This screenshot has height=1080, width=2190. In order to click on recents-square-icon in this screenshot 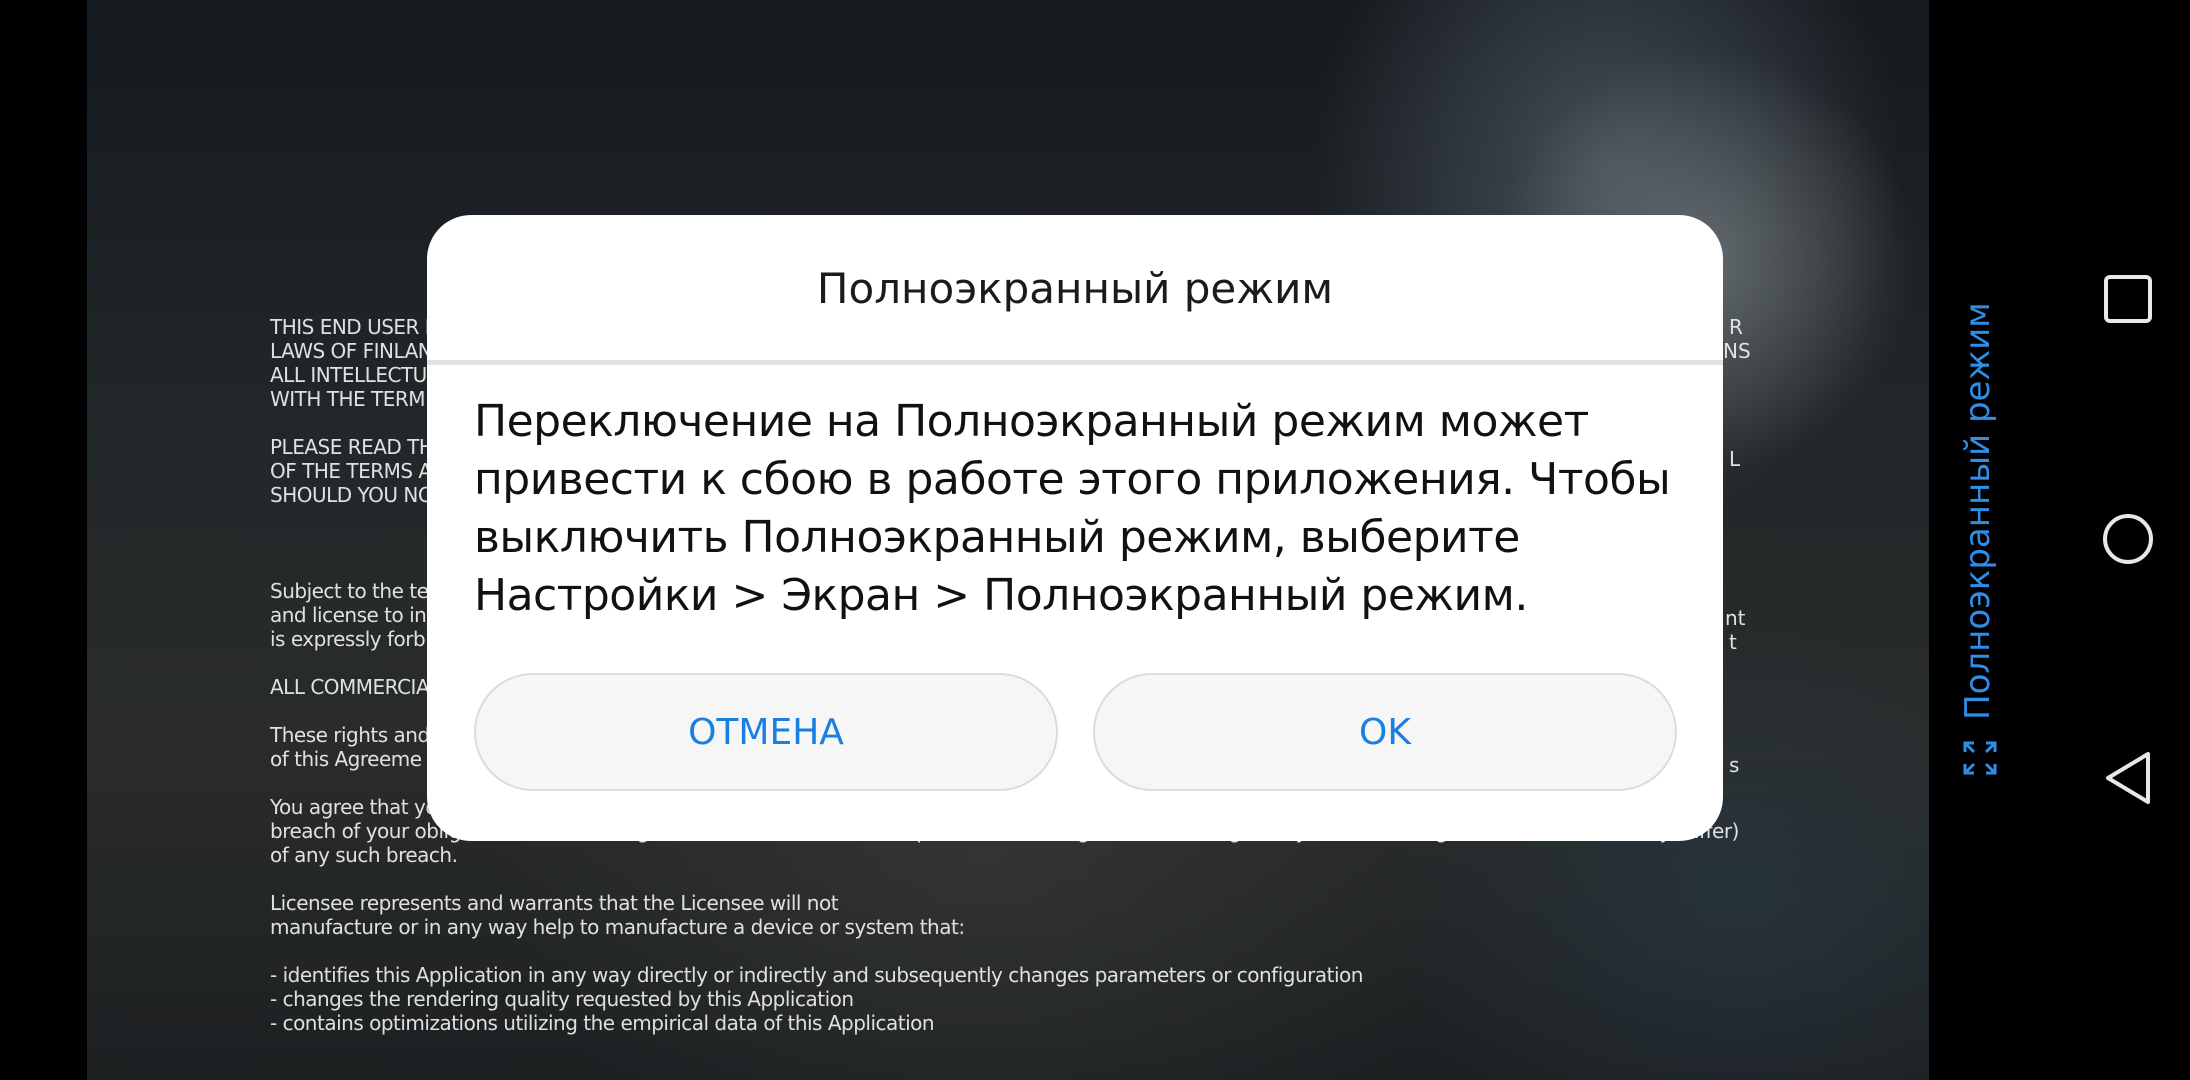, I will do `click(2128, 299)`.